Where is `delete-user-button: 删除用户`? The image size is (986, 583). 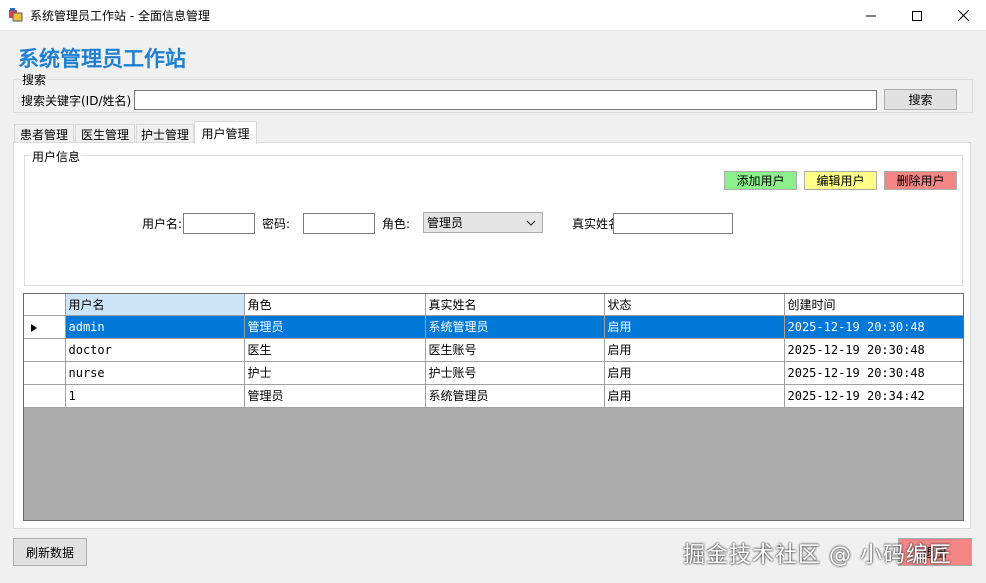 delete-user-button: 删除用户 is located at coordinates (920, 180).